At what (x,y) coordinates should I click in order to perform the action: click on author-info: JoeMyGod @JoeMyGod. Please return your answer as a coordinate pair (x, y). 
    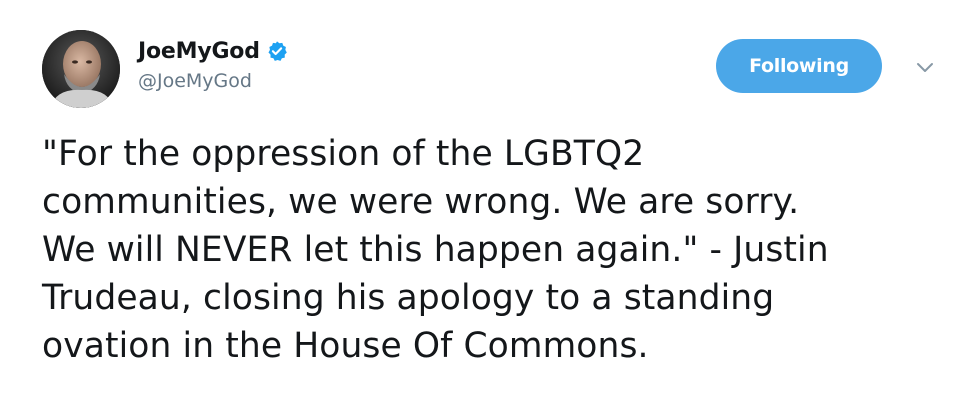
    Looking at the image, I should click on (213, 64).